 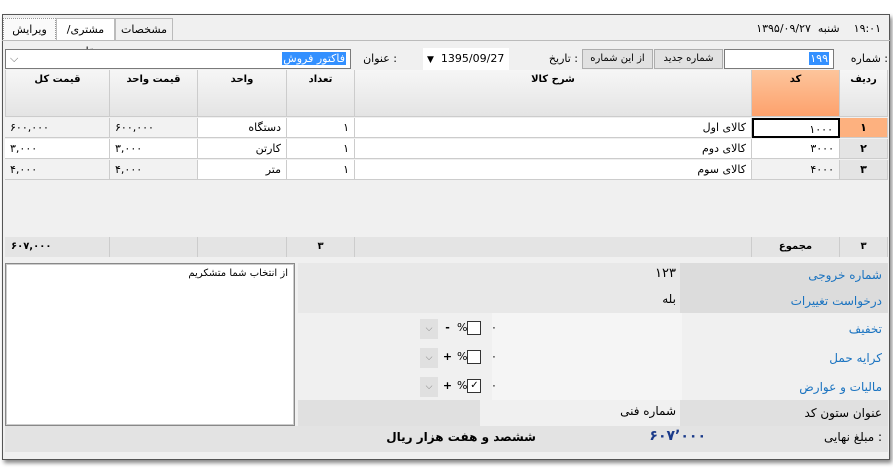 I want to click on cell-desc: کالای اول, so click(x=553, y=128).